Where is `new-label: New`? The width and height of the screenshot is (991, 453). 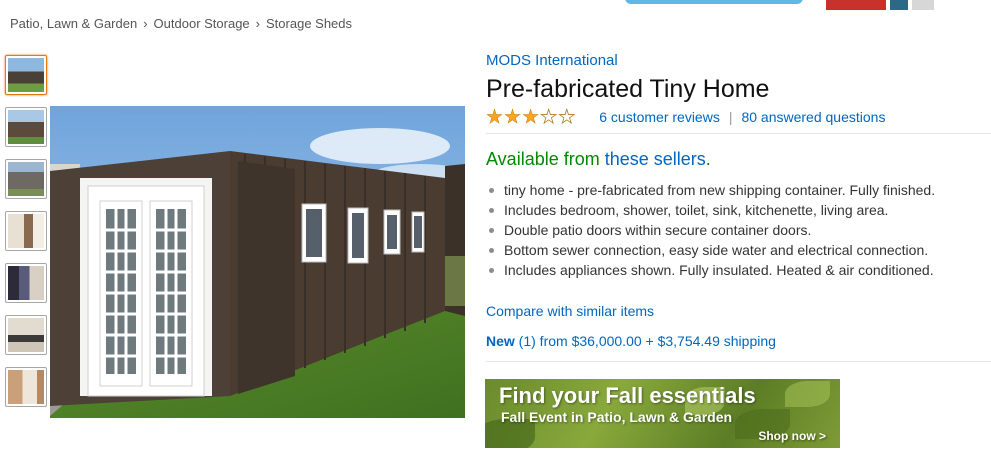
new-label: New is located at coordinates (500, 341).